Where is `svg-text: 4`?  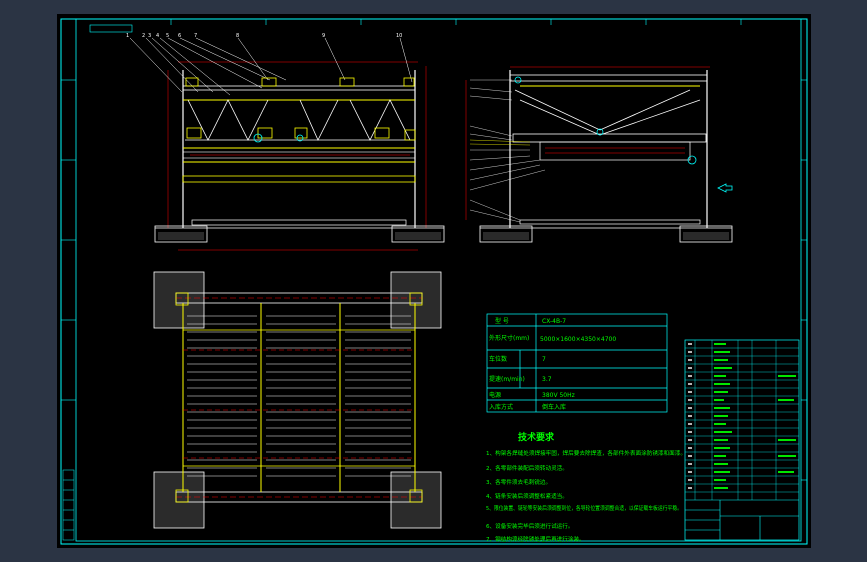
svg-text: 4 is located at coordinates (157, 36).